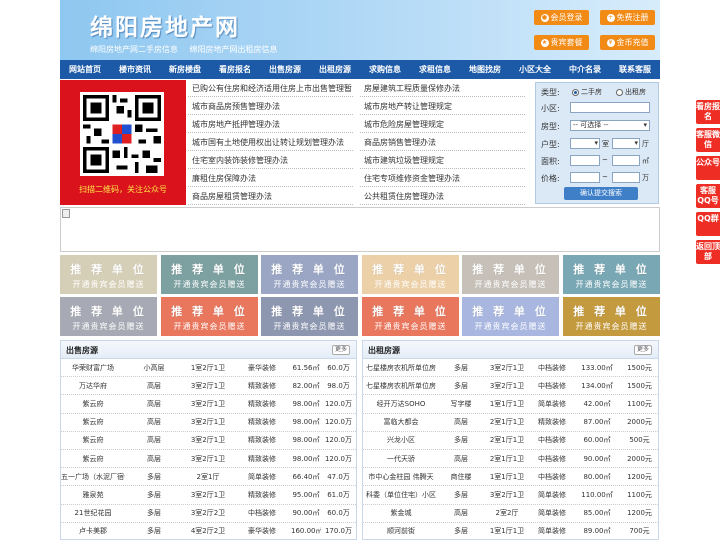 The height and width of the screenshot is (540, 720). Describe the element at coordinates (235, 69) in the screenshot. I see `nav-viewing-signup: 看房报名` at that location.